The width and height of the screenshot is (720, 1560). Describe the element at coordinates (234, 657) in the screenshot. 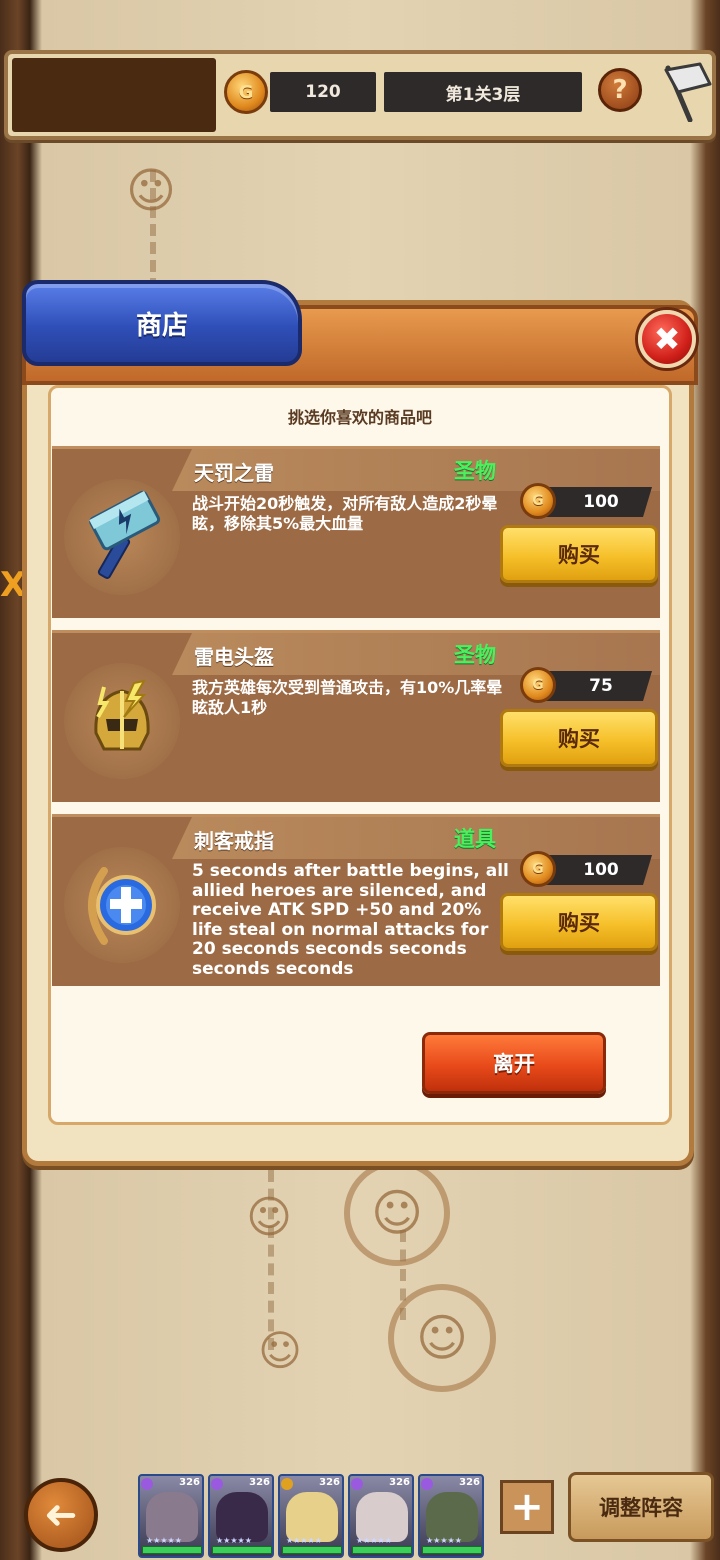

I see `item-name: 雷电头盔` at that location.